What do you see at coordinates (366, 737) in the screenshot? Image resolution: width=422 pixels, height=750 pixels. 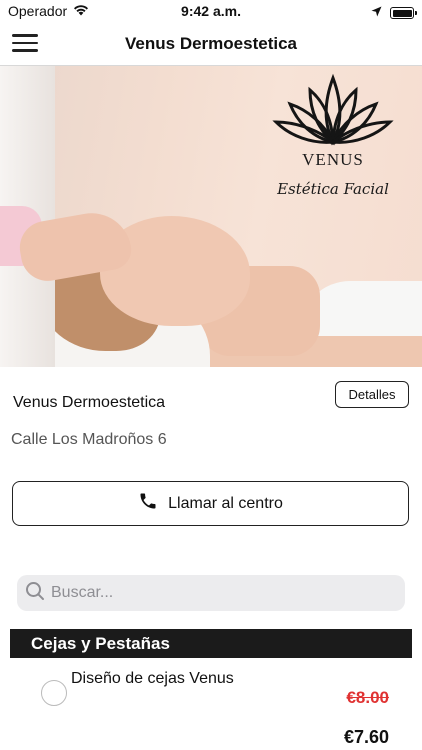 I see `service-price: €7.60` at bounding box center [366, 737].